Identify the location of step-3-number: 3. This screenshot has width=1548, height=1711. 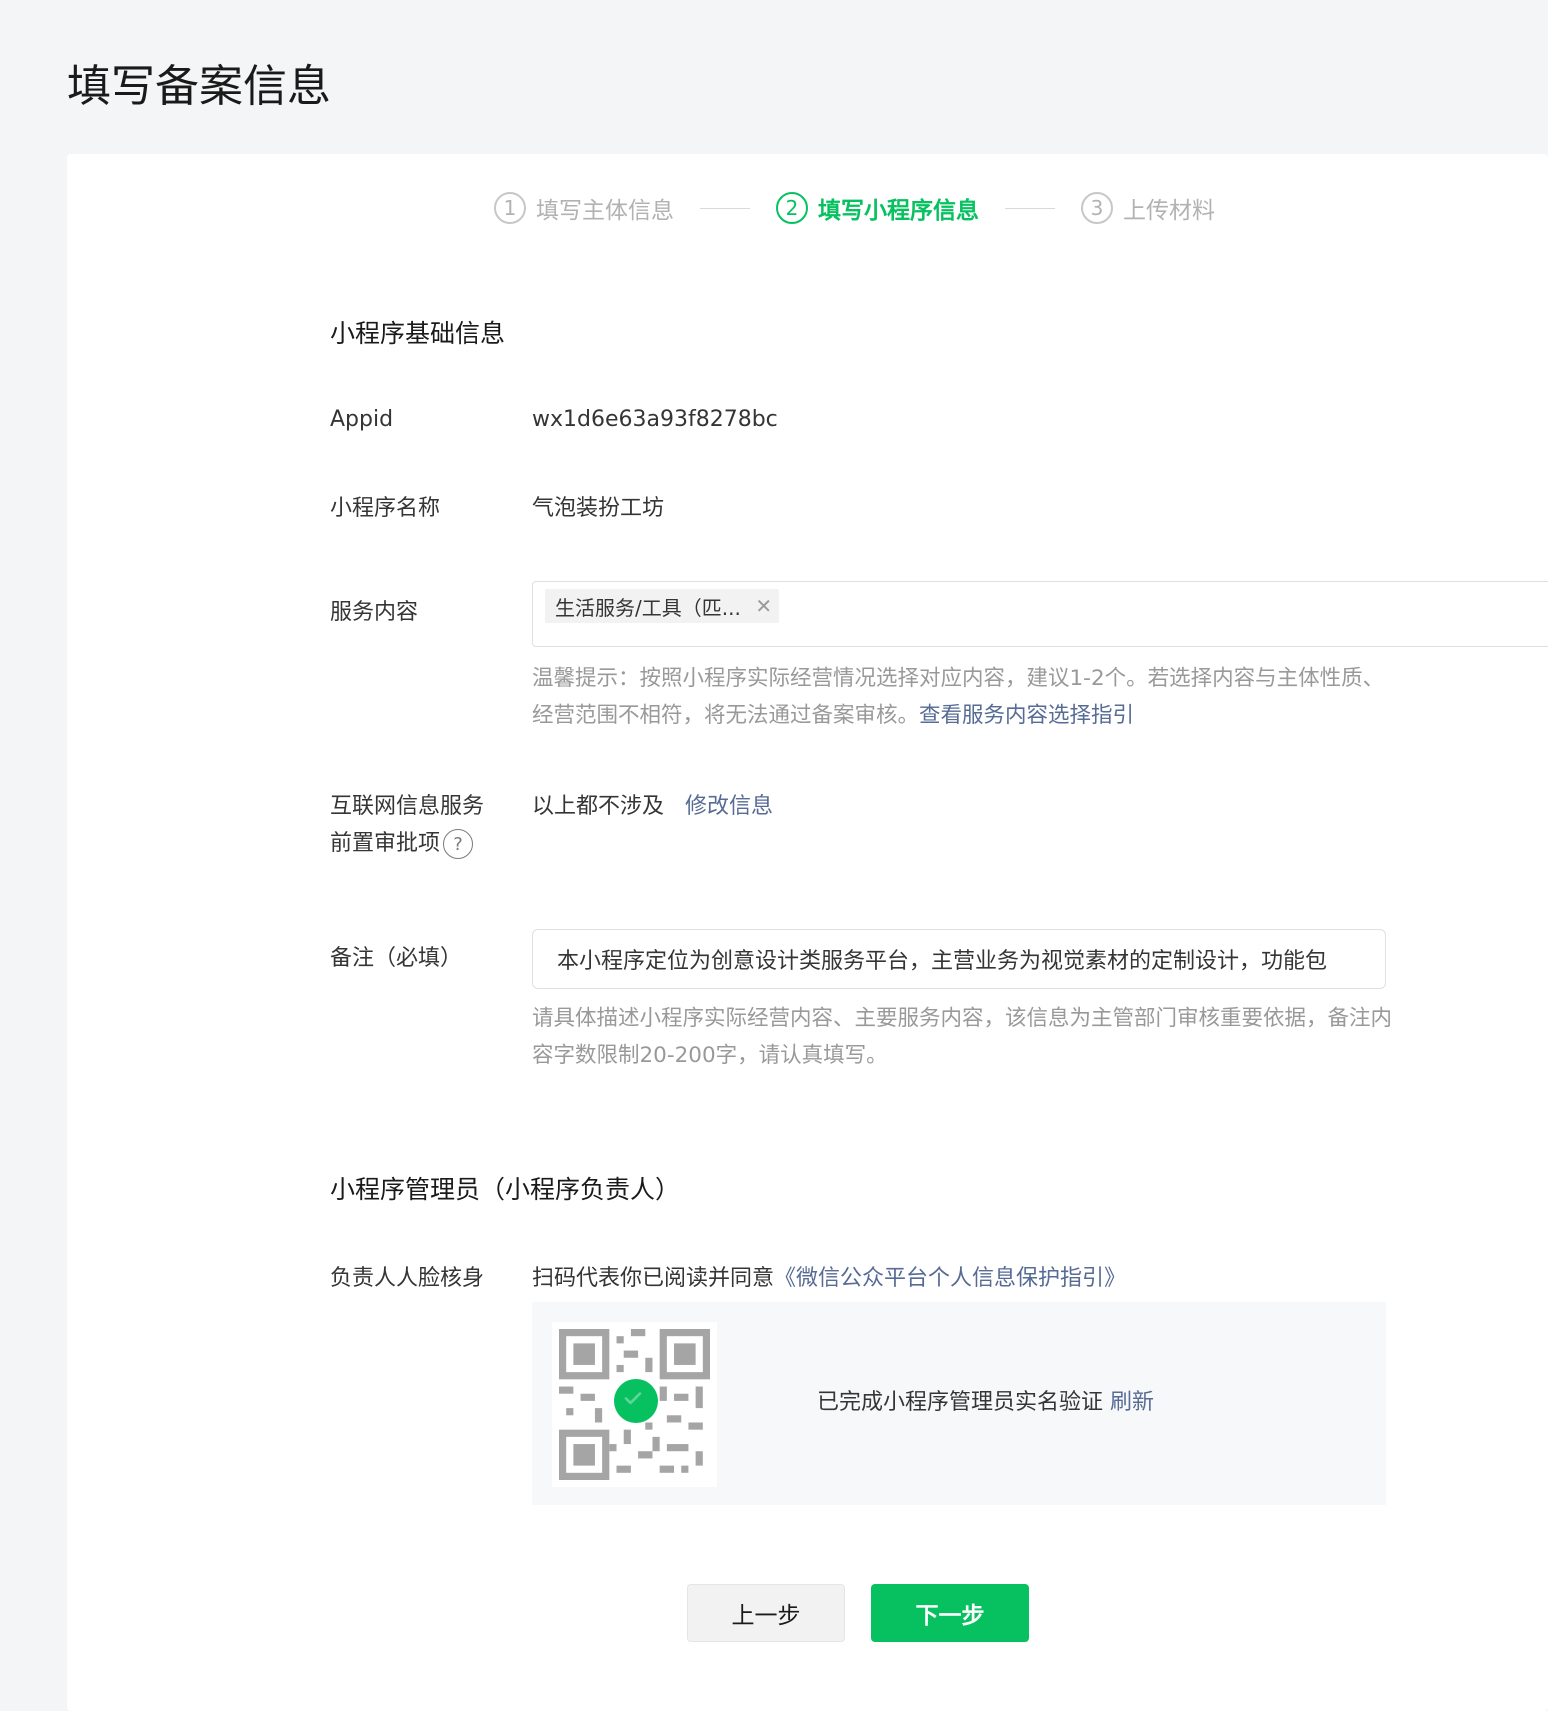
(1097, 208).